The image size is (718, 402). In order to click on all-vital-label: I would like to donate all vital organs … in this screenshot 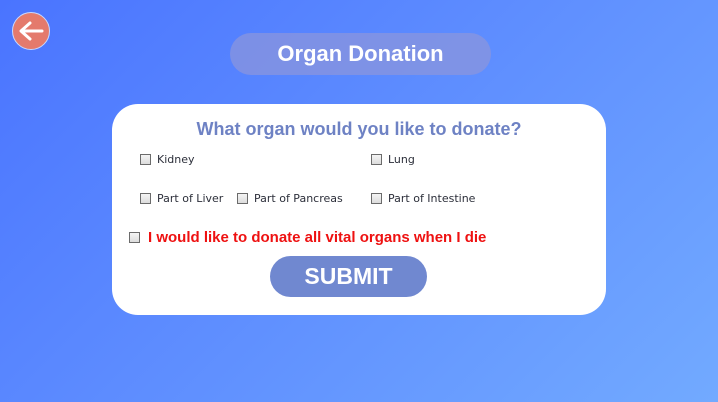, I will do `click(317, 237)`.